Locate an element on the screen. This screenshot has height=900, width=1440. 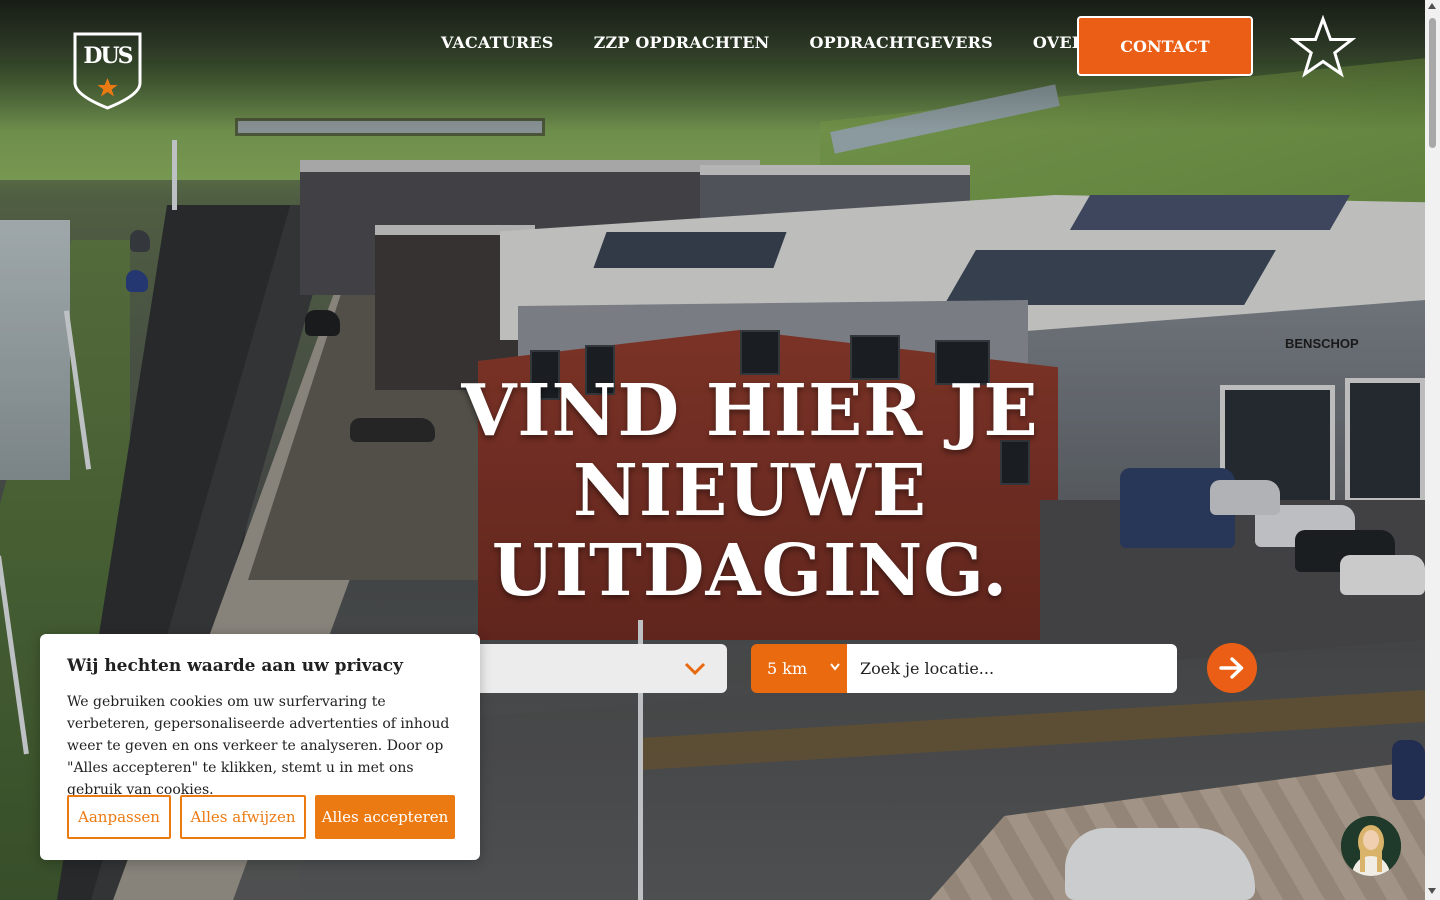
cookie-title: Wij hechten waarde aan uw privacy is located at coordinates (235, 666).